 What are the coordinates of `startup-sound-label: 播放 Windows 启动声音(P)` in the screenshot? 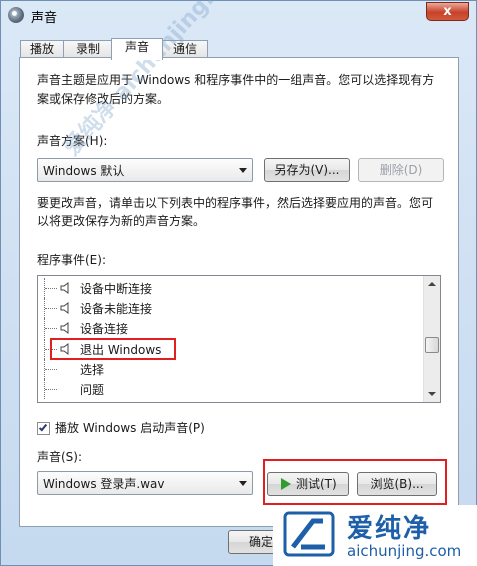 It's located at (130, 428).